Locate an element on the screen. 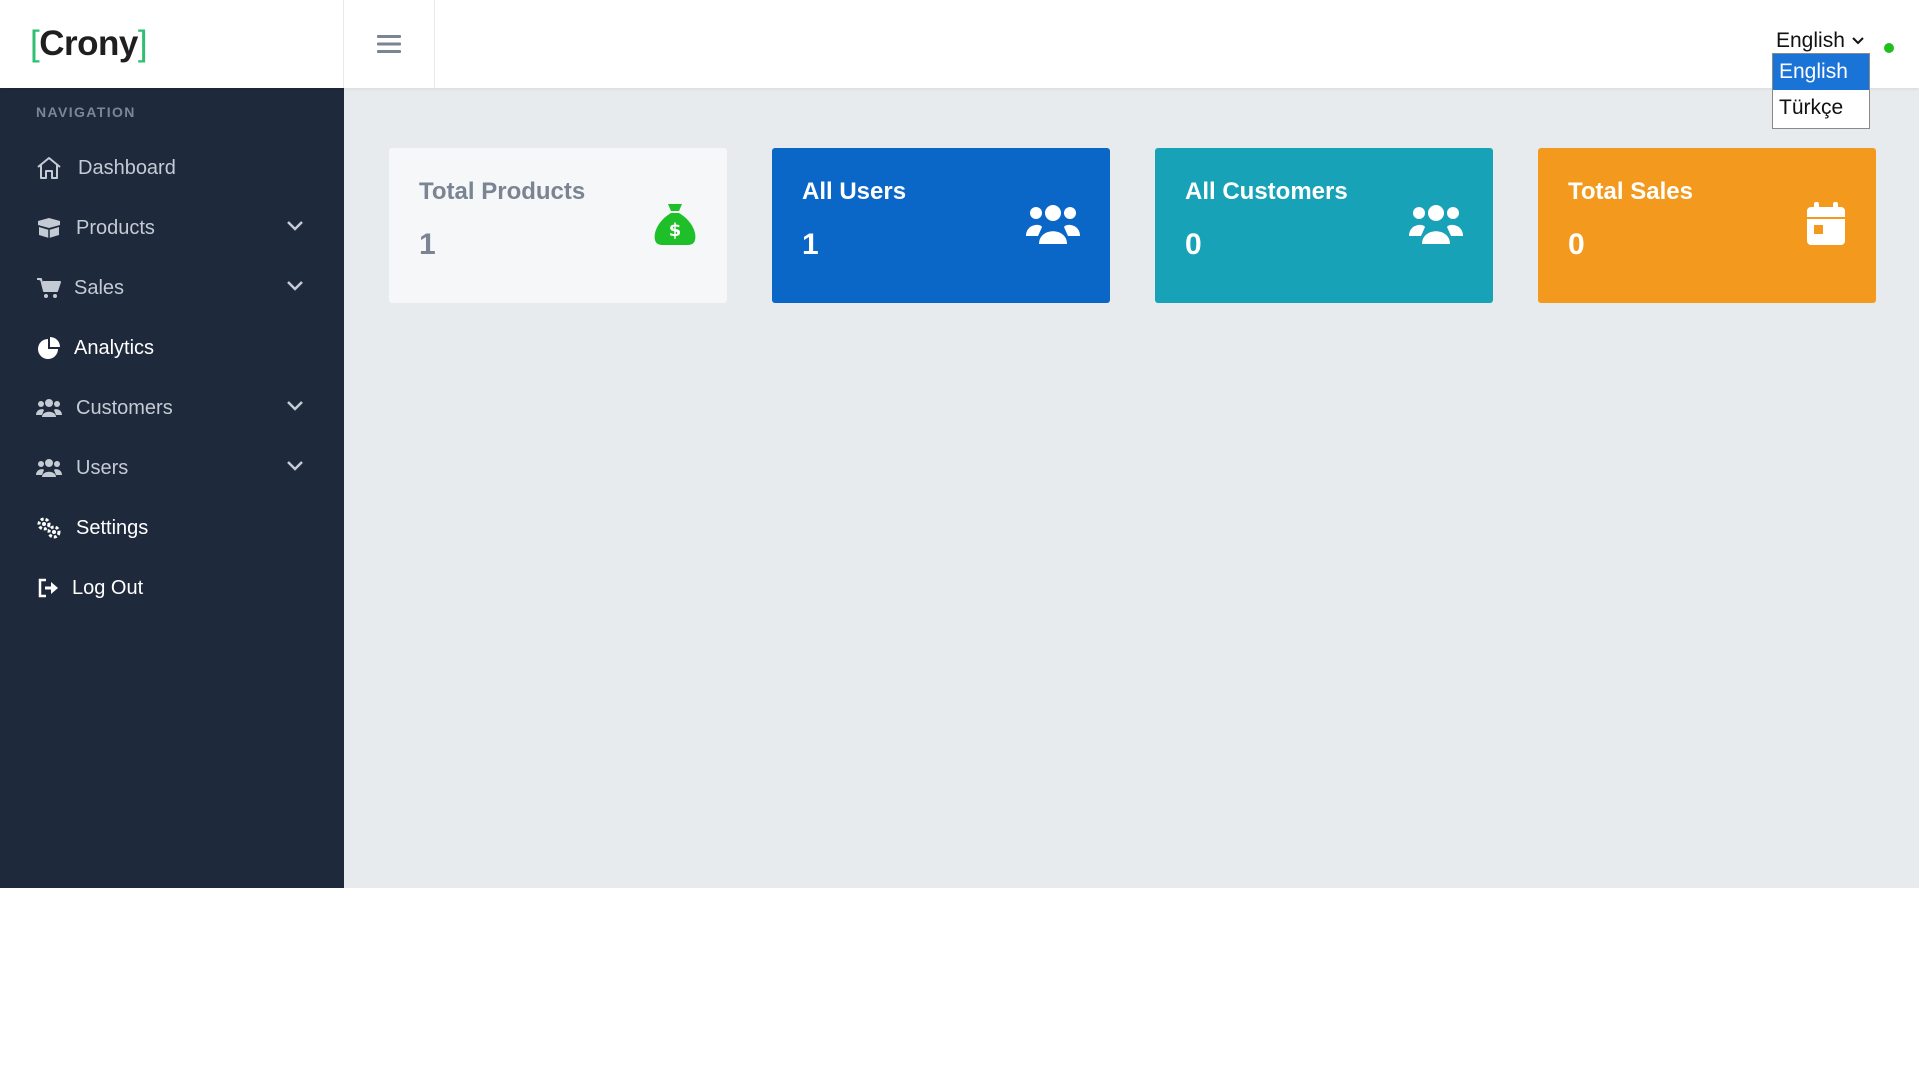 The image size is (1919, 1088). sidebar-item-label: Settings is located at coordinates (112, 527).